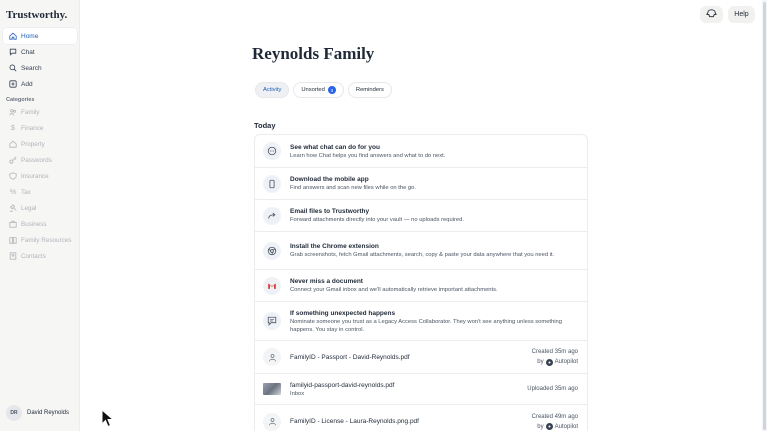 The image size is (767, 431). I want to click on tab-bar: Activity Unsorted 3 Reminders, so click(323, 90).